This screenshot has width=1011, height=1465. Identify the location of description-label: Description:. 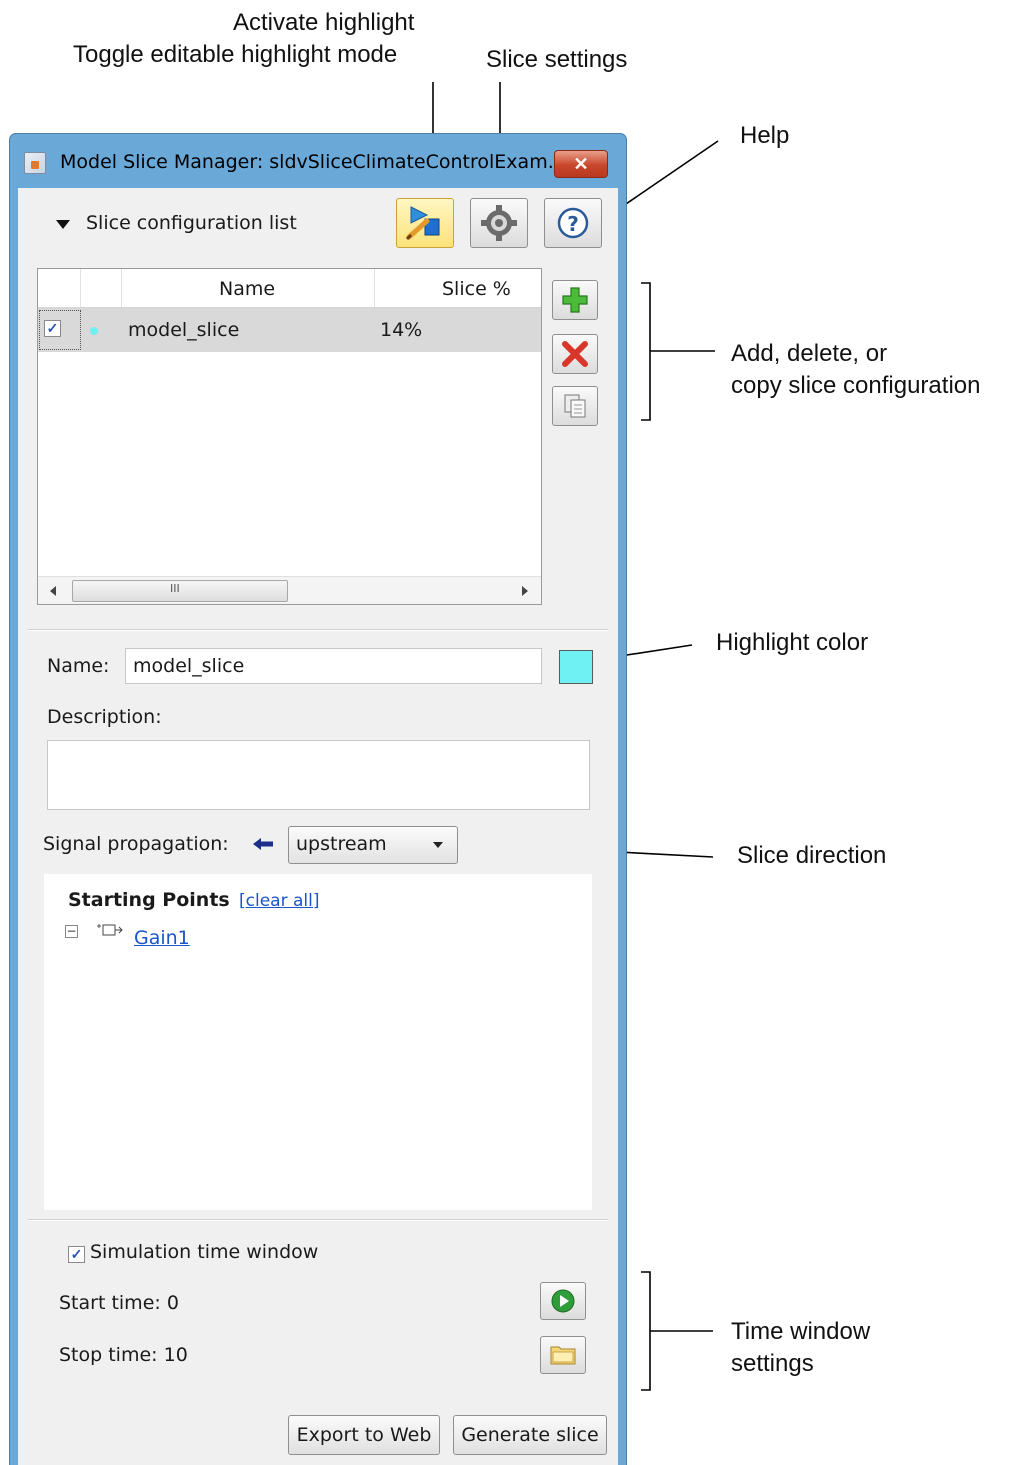
(104, 717).